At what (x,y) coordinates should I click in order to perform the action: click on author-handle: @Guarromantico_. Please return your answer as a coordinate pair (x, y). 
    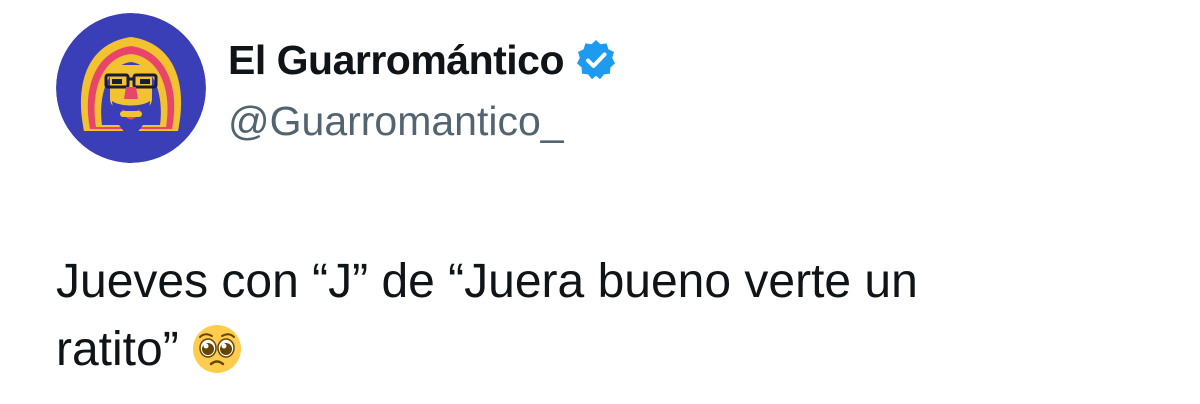
    Looking at the image, I should click on (396, 121).